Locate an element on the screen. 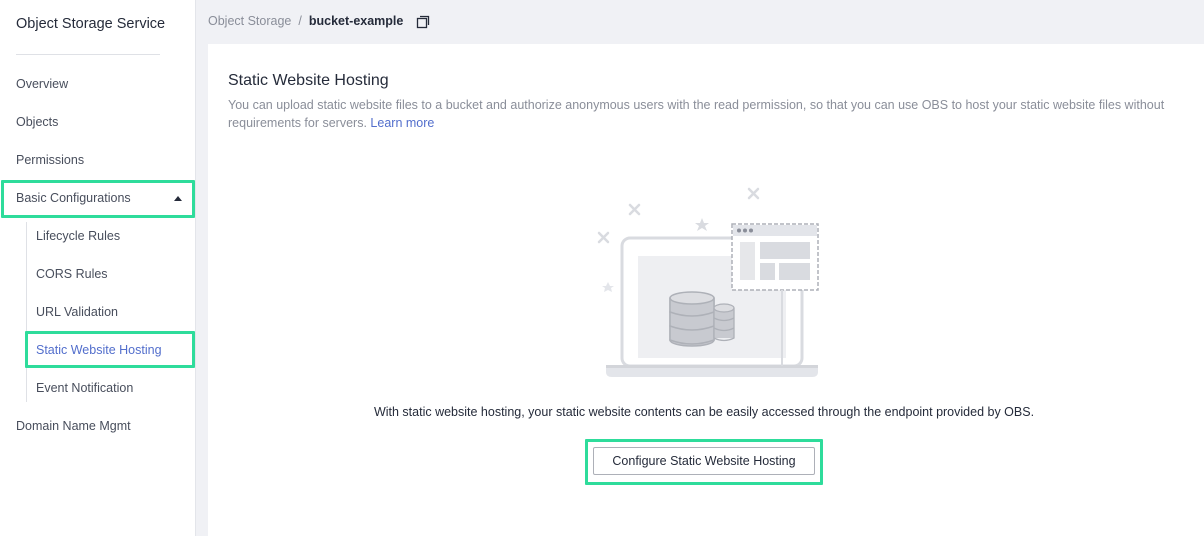  page-title: Static Website Hosting is located at coordinates (308, 80).